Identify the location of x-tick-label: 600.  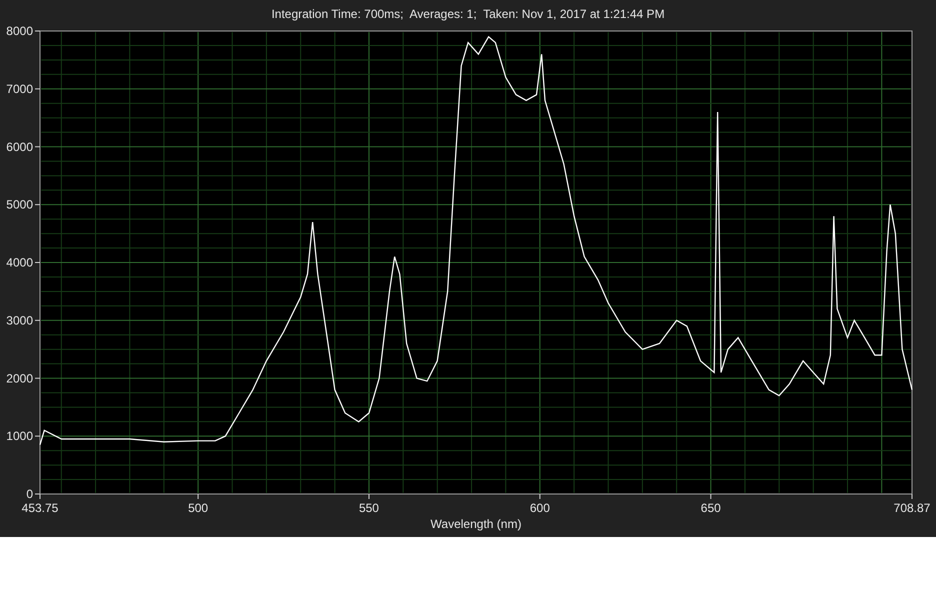
(540, 508).